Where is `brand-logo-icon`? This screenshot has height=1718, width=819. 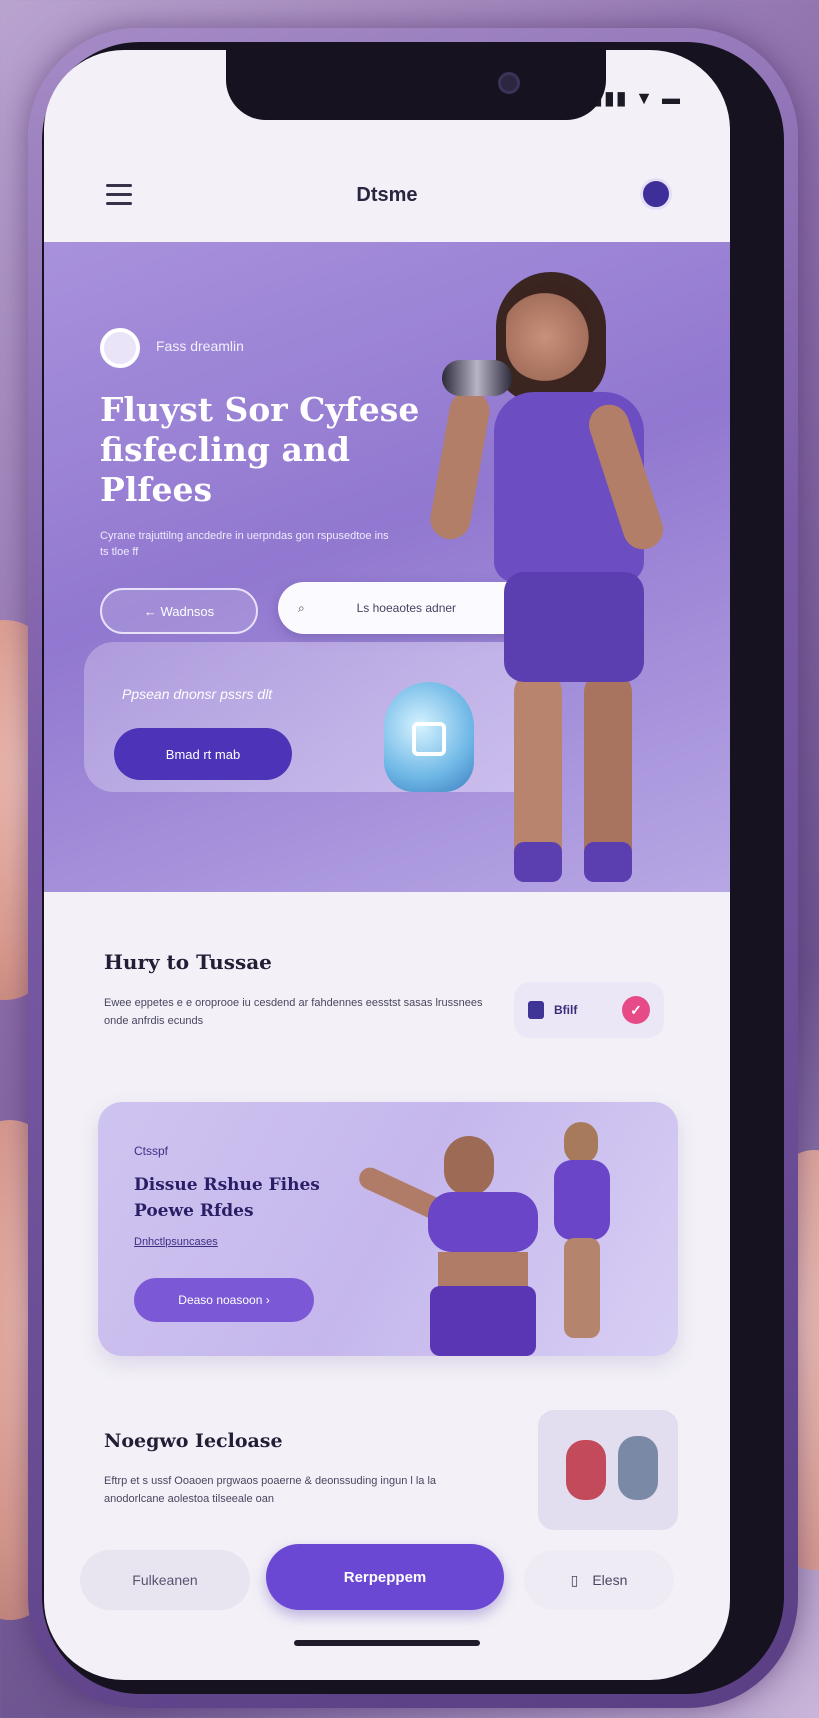
brand-logo-icon is located at coordinates (120, 348).